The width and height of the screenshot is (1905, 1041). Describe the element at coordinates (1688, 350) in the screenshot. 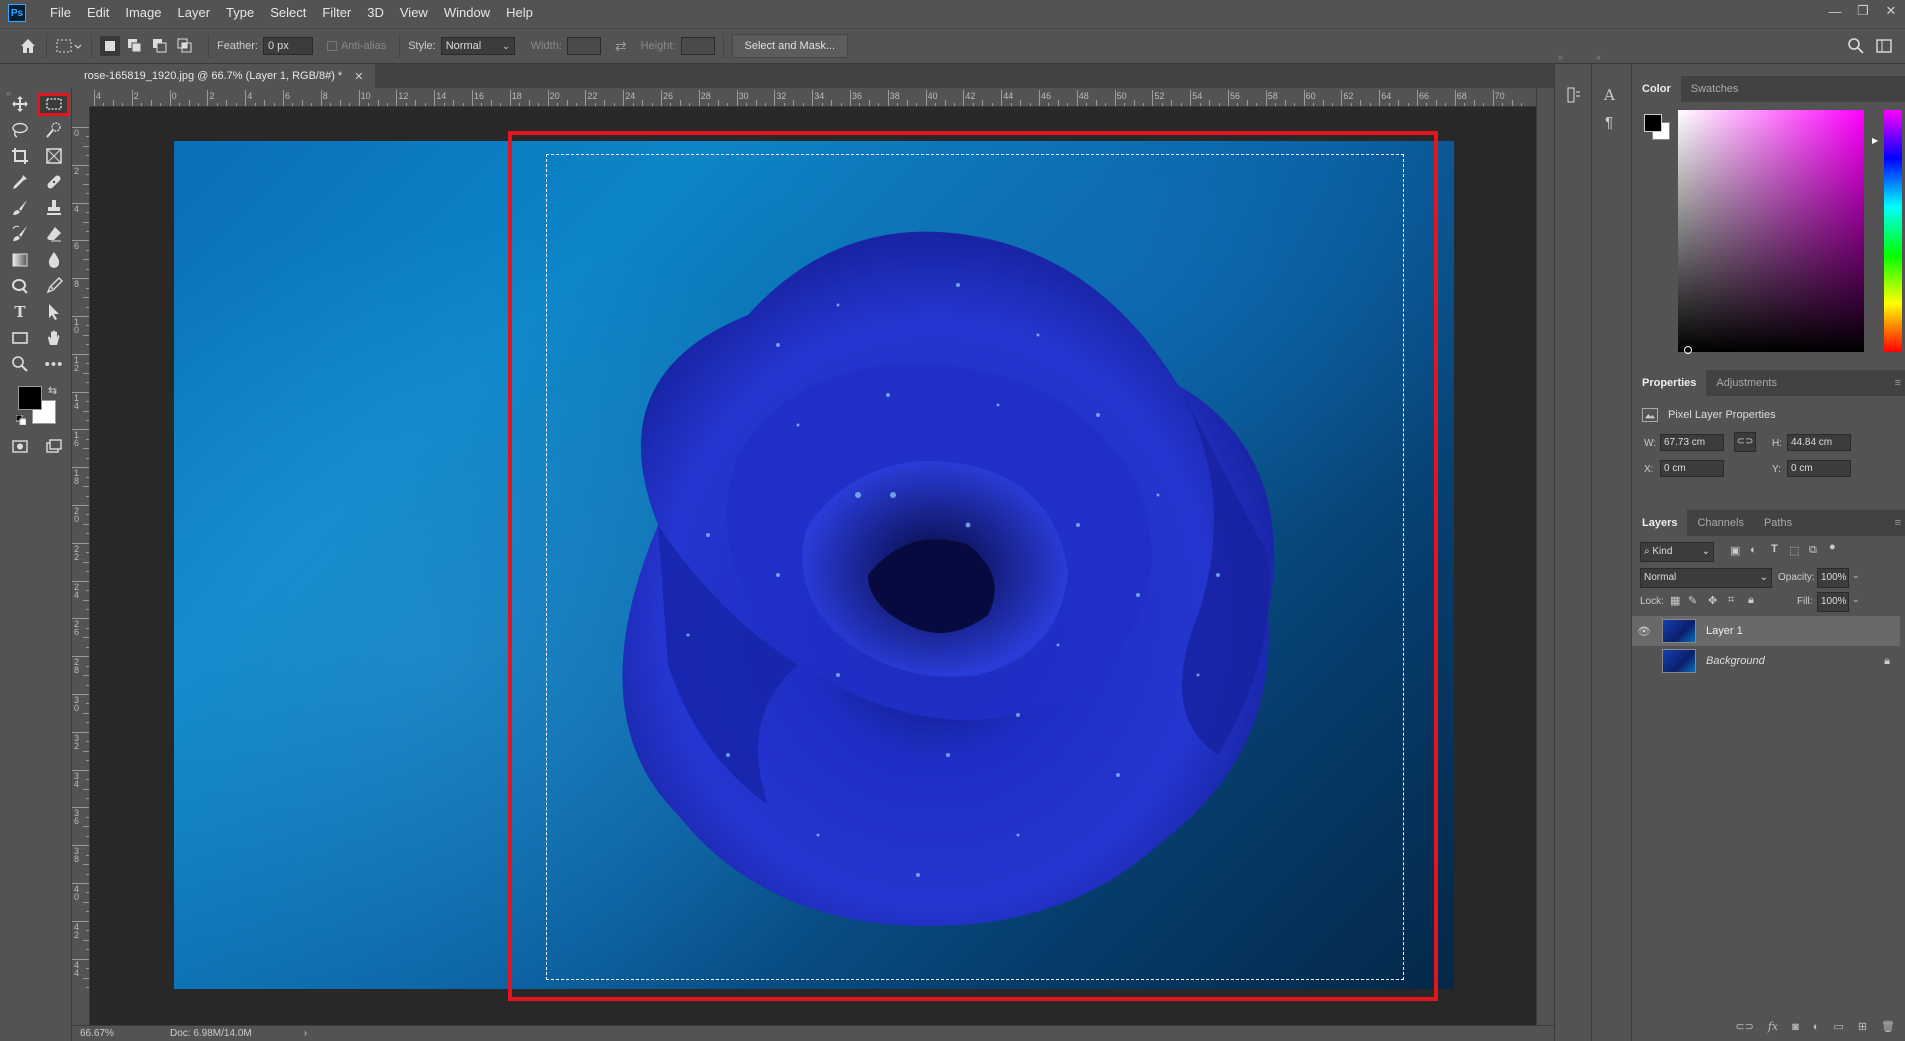

I see `color-picker-handle` at that location.